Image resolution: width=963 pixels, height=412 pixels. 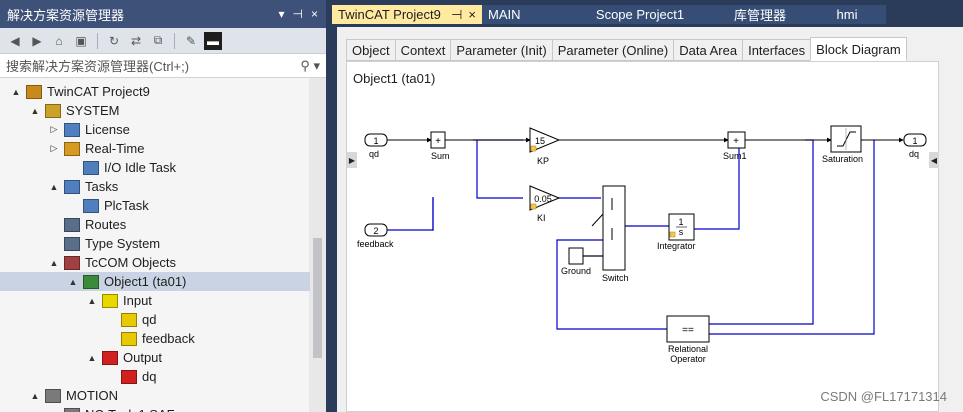 I want to click on search-box: 搜索解决方案资源管理器(Ctrl+;) ⚲ ▾, so click(x=163, y=66).